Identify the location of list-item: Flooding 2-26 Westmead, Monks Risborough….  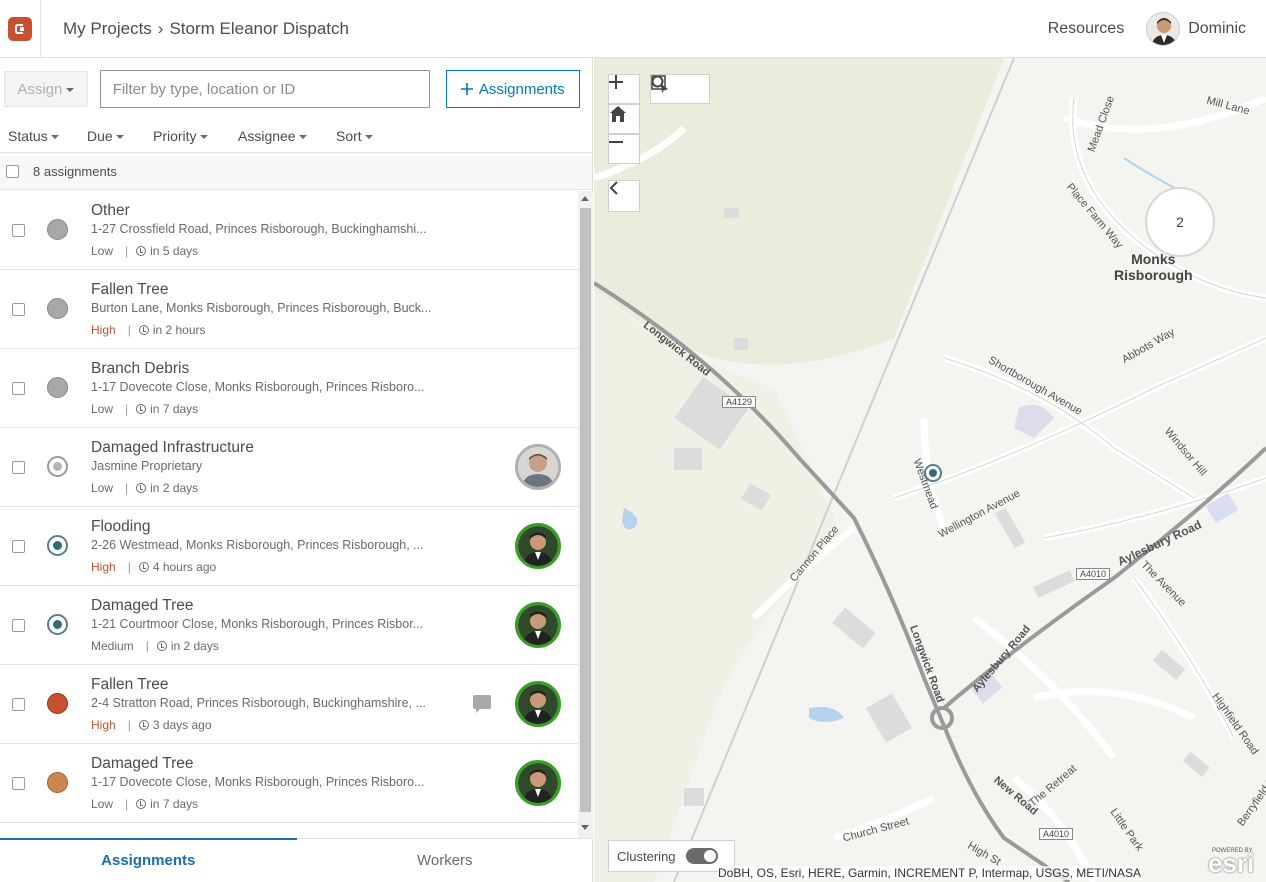
(289, 546).